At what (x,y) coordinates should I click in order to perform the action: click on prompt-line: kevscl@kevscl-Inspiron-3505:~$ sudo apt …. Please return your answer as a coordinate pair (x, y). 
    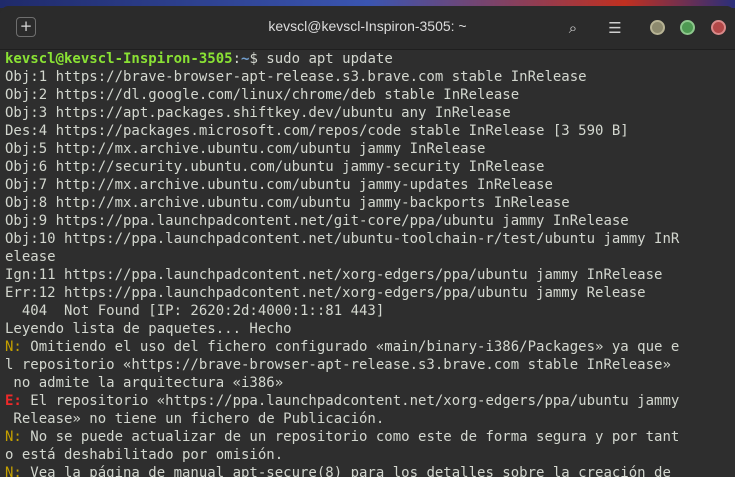
    Looking at the image, I should click on (370, 59).